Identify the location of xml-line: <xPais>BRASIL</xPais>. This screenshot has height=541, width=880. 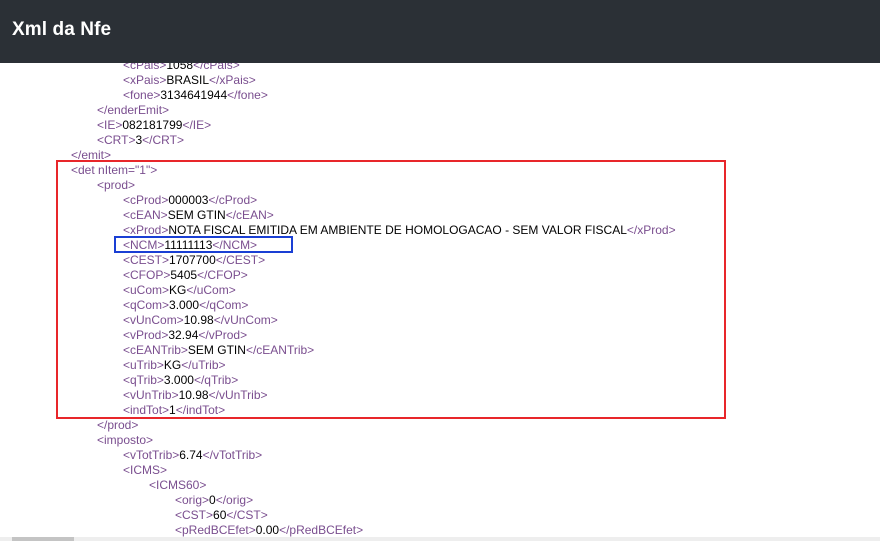
(189, 80).